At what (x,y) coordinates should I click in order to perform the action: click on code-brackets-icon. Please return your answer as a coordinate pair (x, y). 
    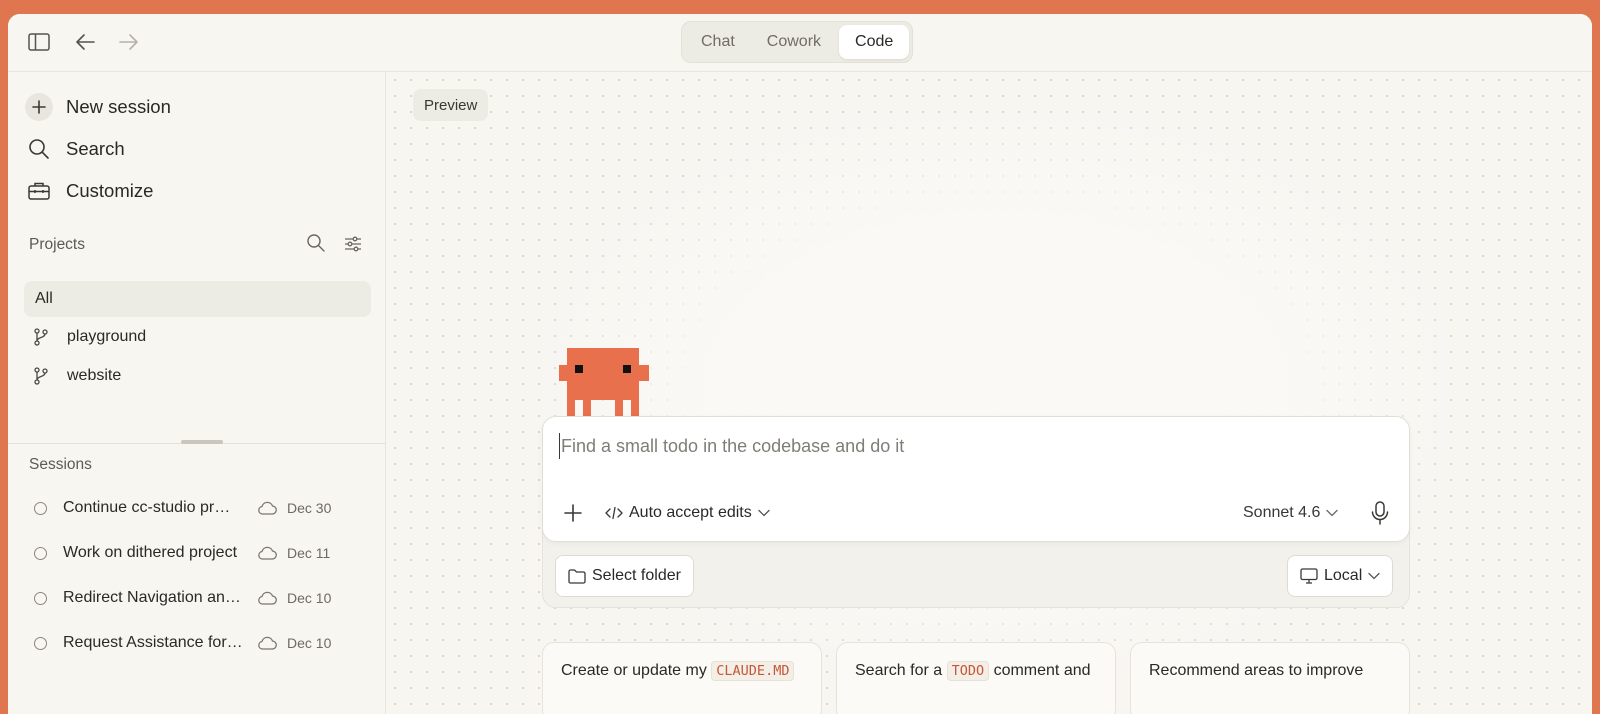
    Looking at the image, I should click on (614, 513).